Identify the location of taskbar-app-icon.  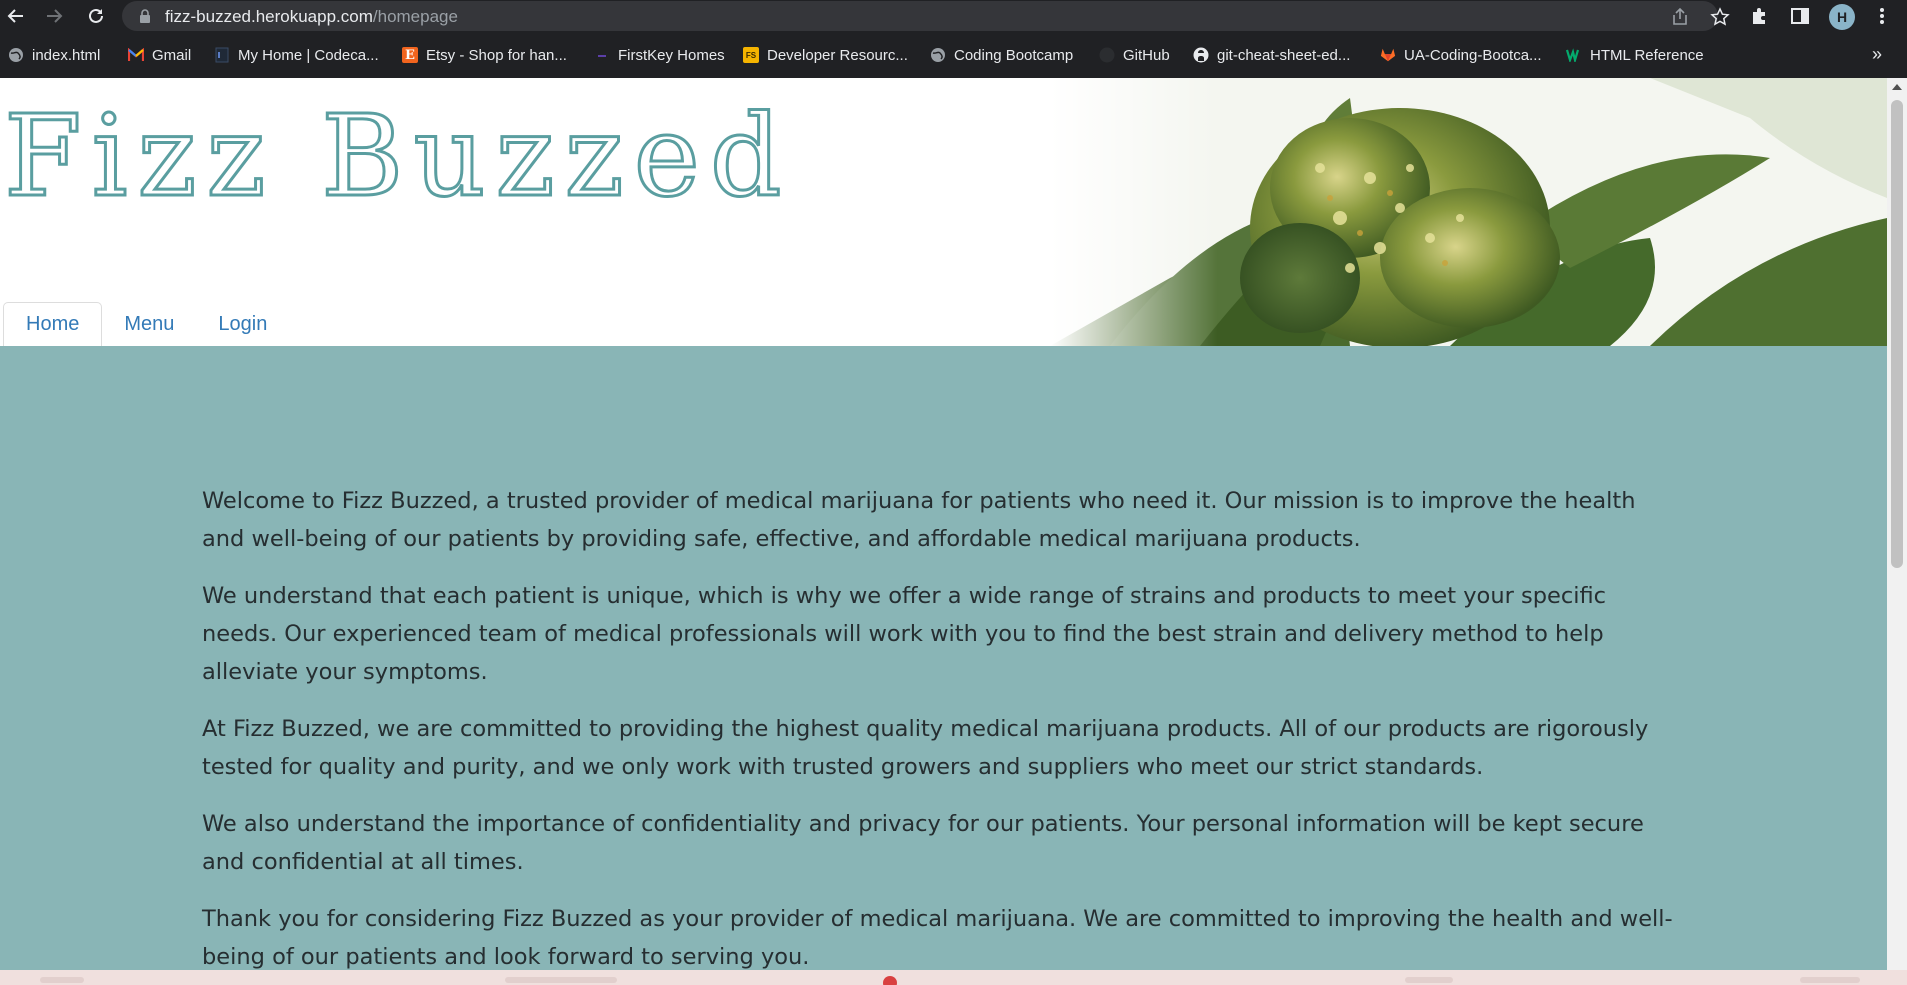
(890, 980).